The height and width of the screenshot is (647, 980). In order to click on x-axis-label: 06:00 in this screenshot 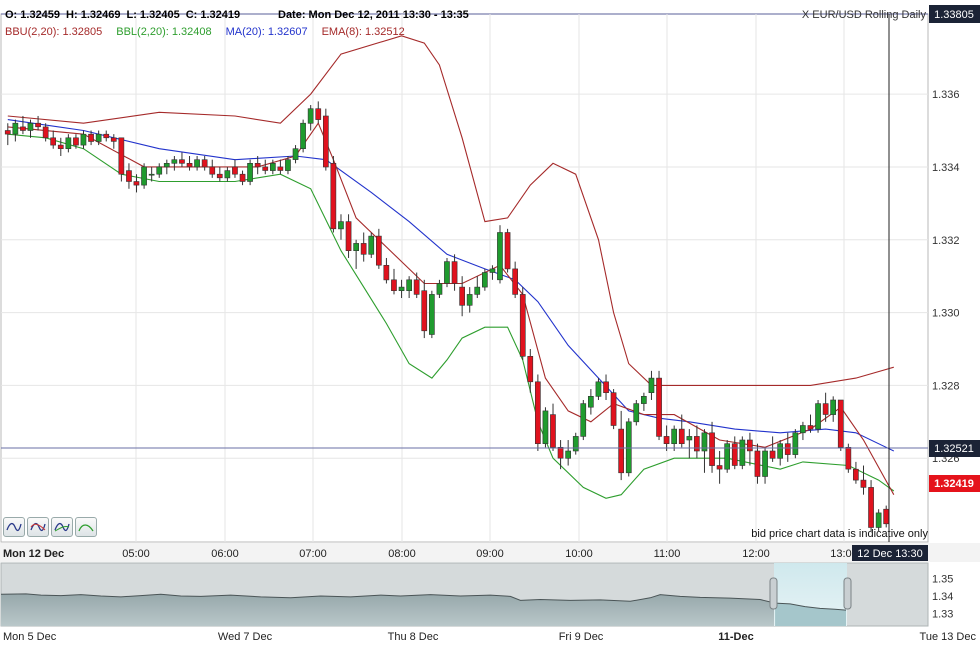, I will do `click(225, 554)`.